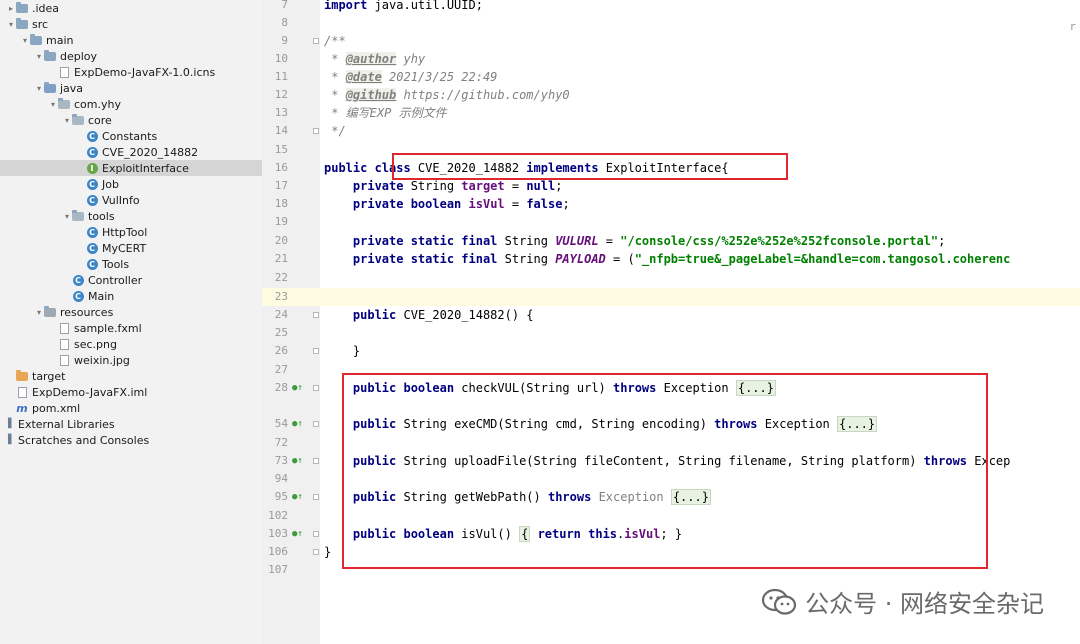 This screenshot has height=644, width=1080. What do you see at coordinates (131, 360) in the screenshot?
I see `tree-item: weixin.jpg` at bounding box center [131, 360].